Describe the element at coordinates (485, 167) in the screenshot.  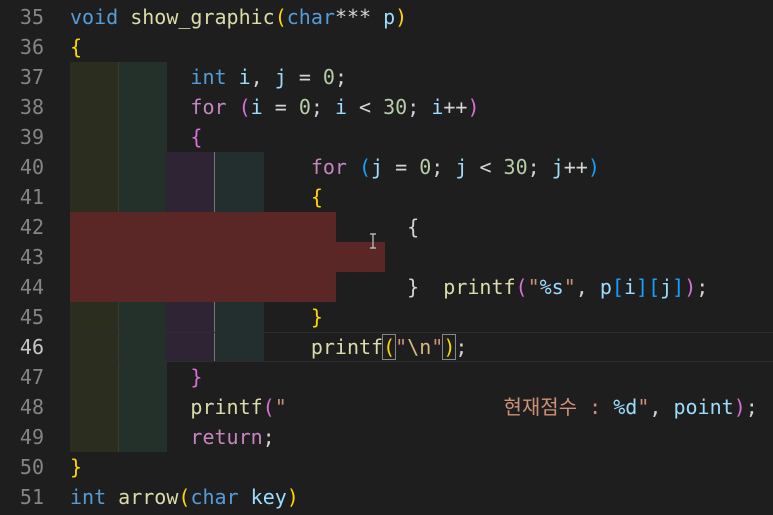
I see `code-token: <` at that location.